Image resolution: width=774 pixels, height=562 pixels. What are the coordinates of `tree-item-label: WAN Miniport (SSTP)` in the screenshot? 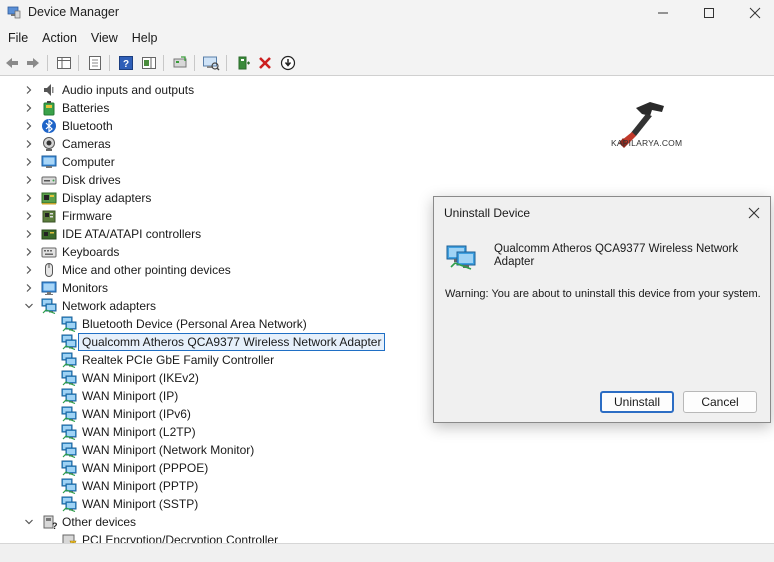 It's located at (140, 504).